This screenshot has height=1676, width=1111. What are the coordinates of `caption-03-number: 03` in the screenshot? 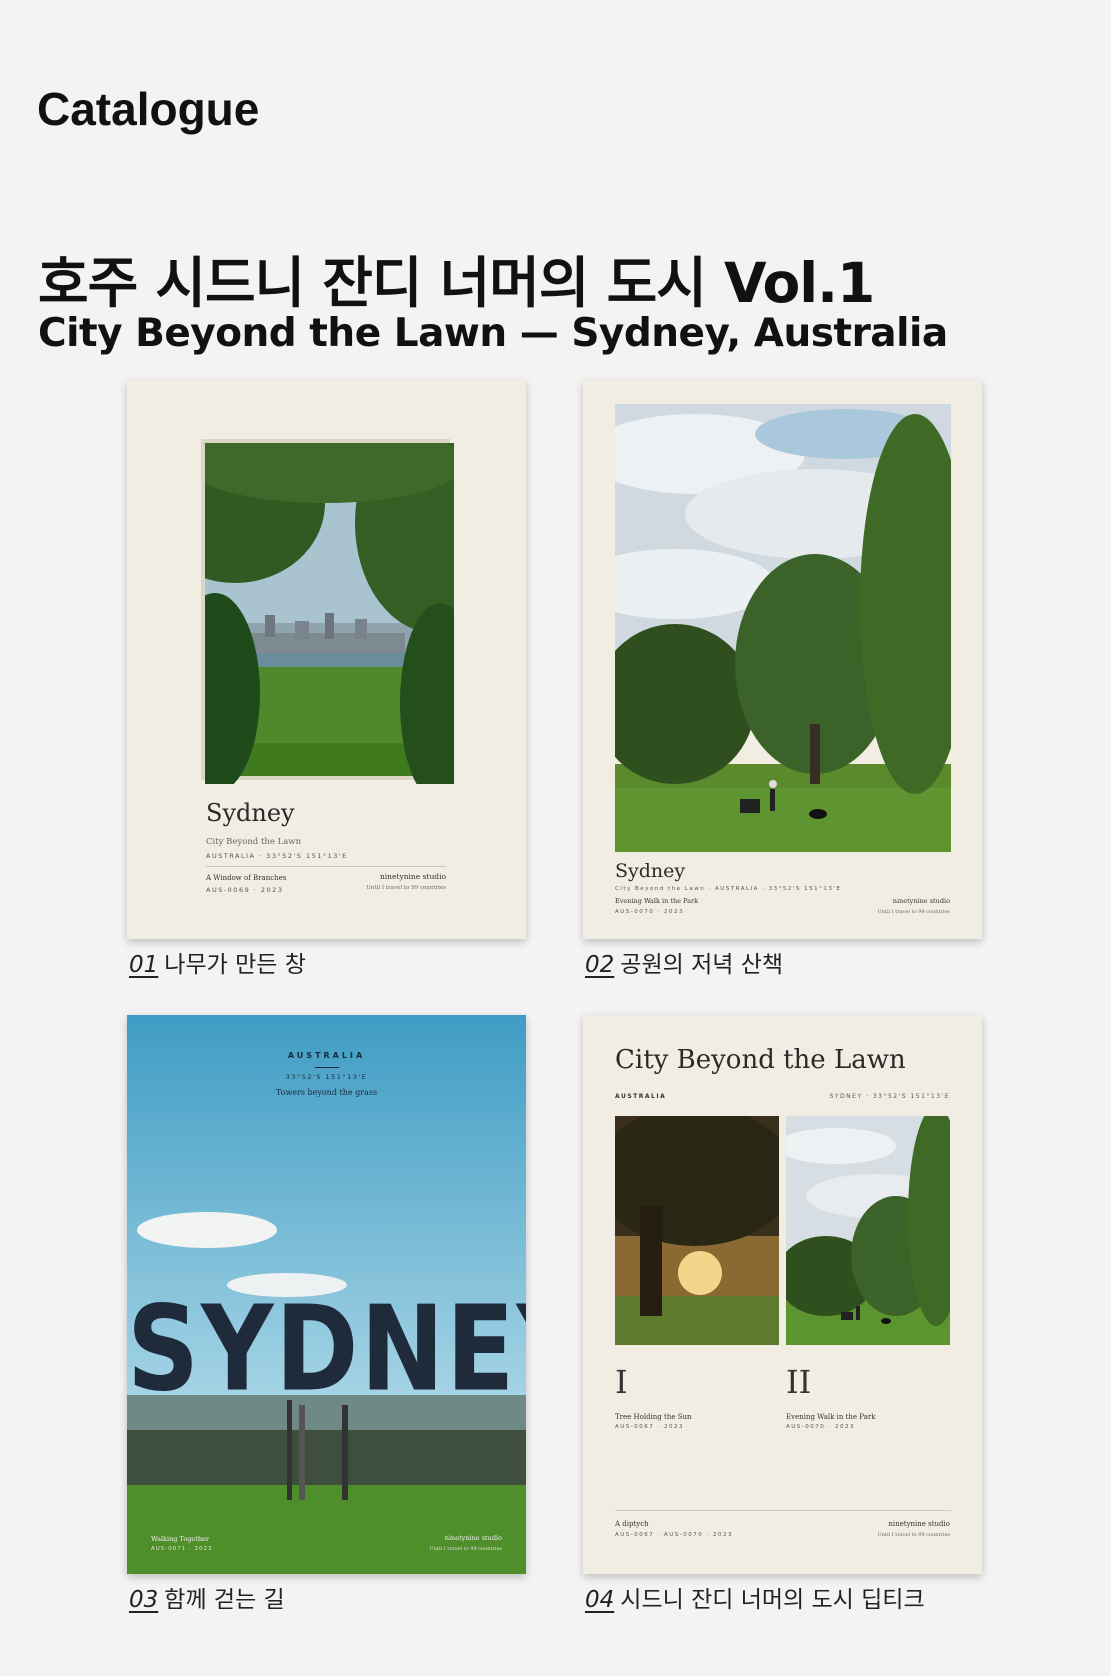 It's located at (144, 1600).